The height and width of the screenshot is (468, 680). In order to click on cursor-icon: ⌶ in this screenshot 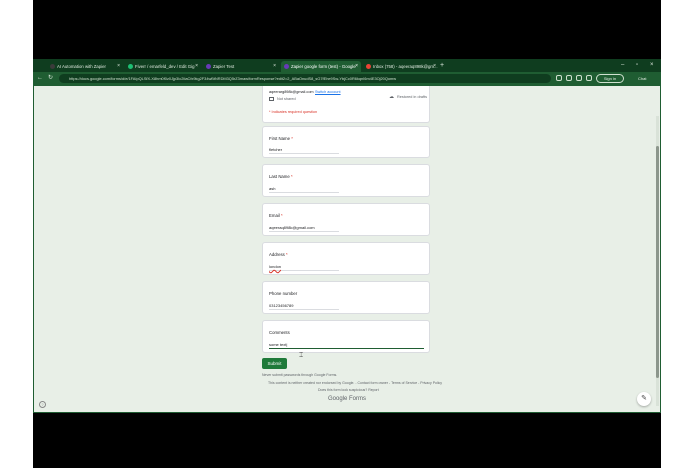, I will do `click(301, 355)`.